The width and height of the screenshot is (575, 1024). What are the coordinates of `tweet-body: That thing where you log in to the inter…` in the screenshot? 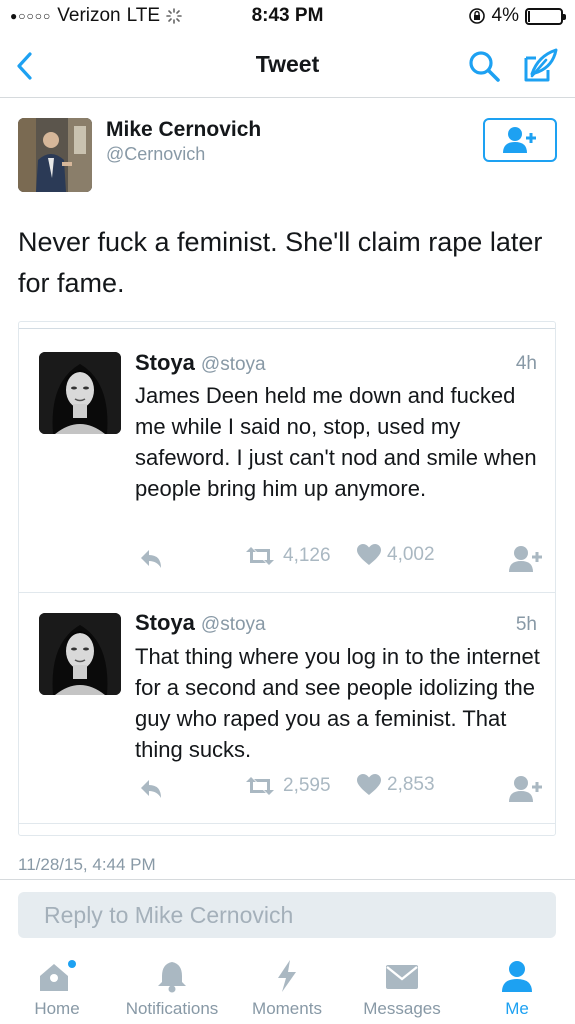 It's located at (337, 703).